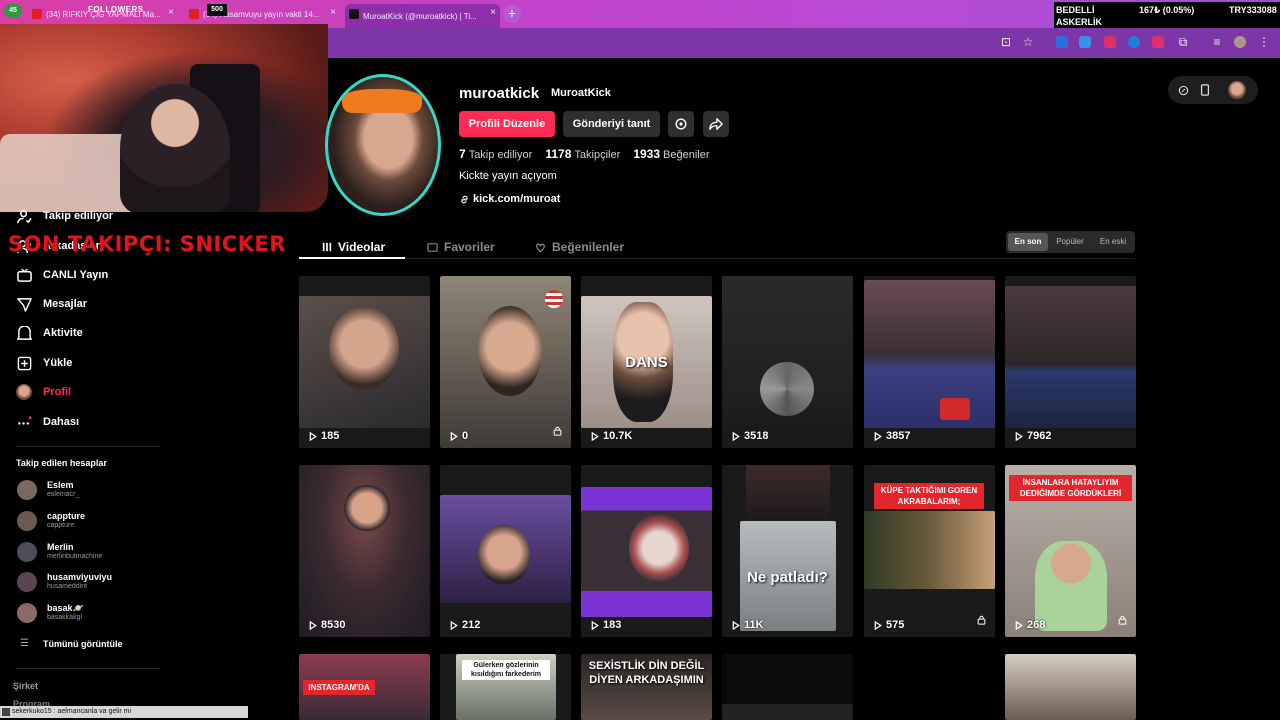  What do you see at coordinates (339, 687) in the screenshot?
I see `video-caption: INSTAGRAM'DA` at bounding box center [339, 687].